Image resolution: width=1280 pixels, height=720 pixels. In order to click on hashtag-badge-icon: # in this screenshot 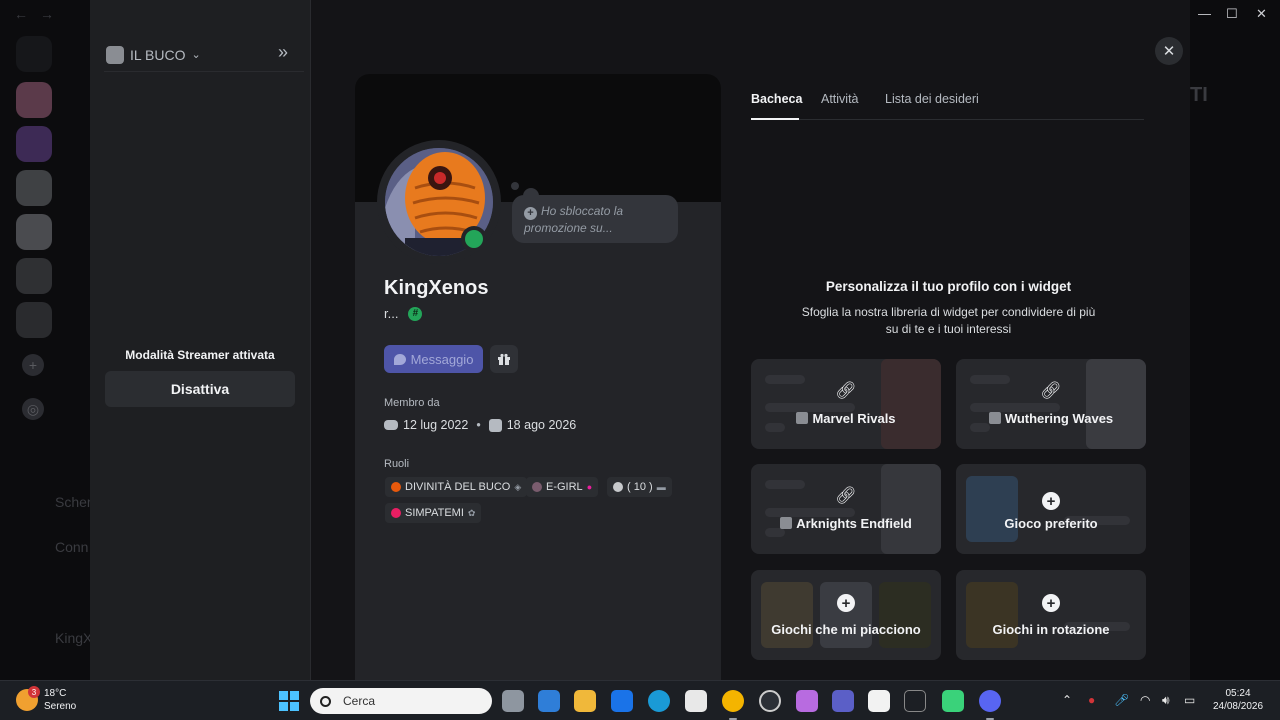, I will do `click(415, 313)`.